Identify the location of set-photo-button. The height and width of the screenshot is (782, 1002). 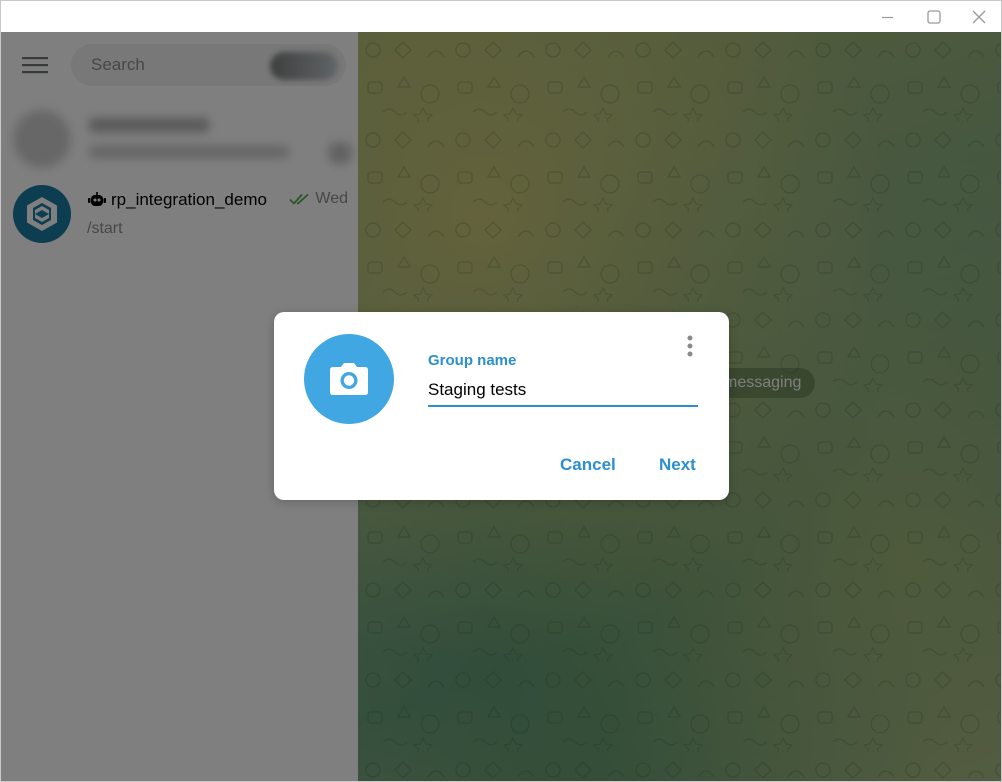
(349, 379).